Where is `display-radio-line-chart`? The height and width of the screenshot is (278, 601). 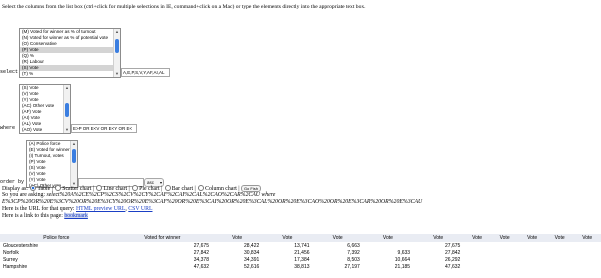 display-radio-line-chart is located at coordinates (99, 188).